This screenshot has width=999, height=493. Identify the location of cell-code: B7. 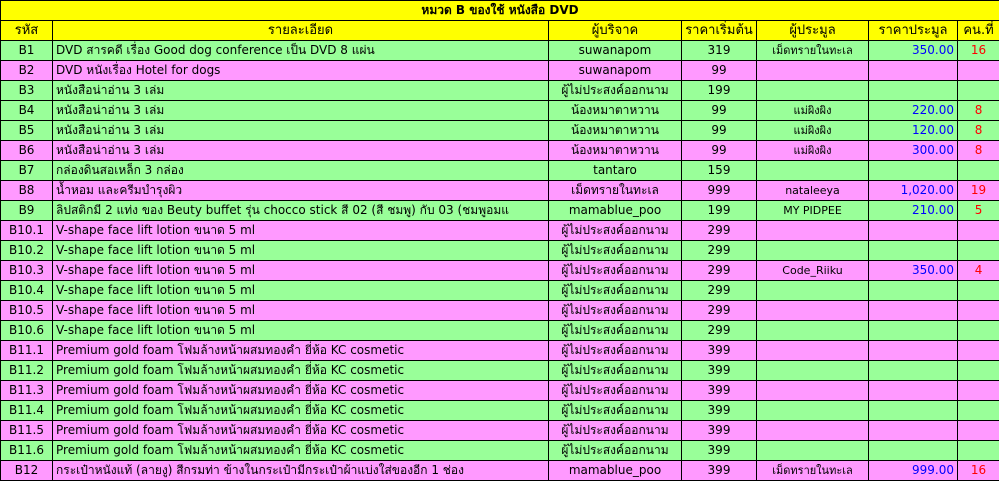
(26, 170).